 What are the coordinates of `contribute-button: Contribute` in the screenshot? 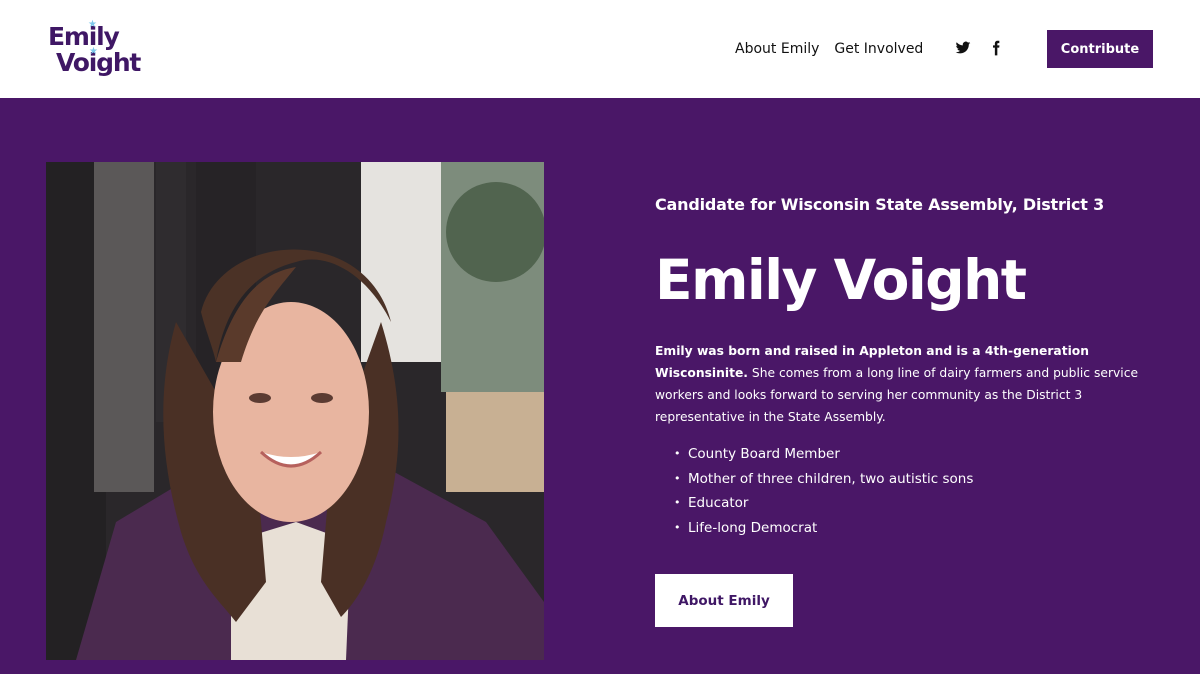 It's located at (1100, 49).